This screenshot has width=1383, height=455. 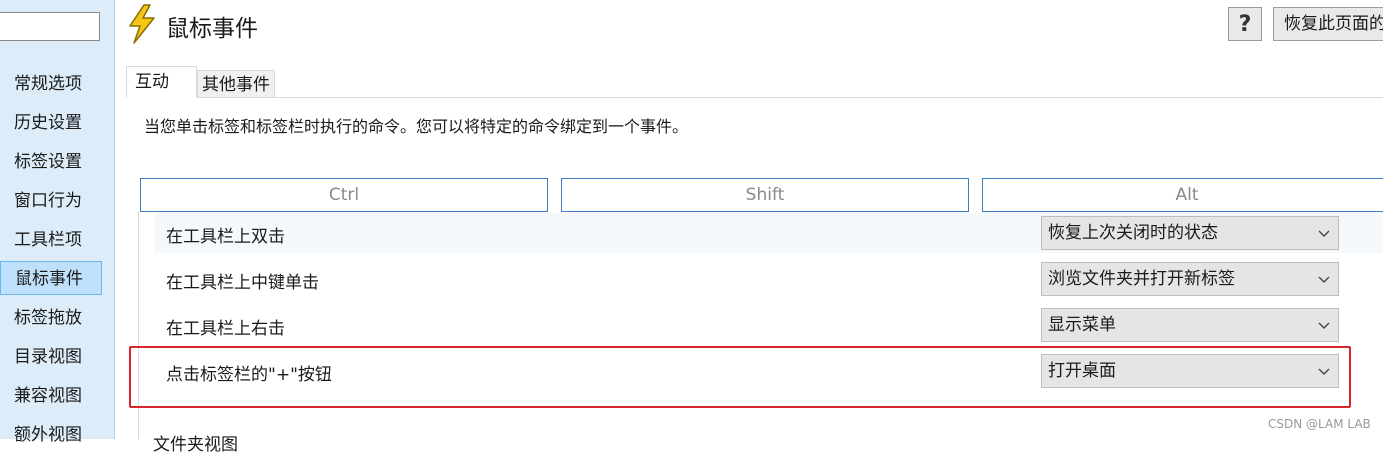 I want to click on sidebar-item-general: 常规选项, so click(x=51, y=84).